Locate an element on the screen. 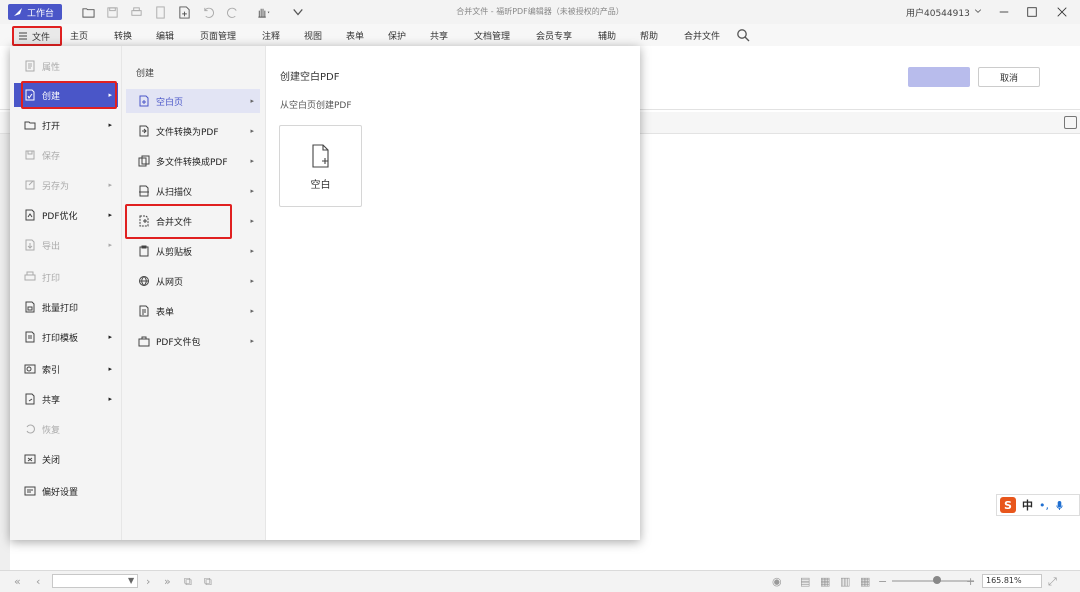 This screenshot has height=592, width=1080. search-icon is located at coordinates (743, 35).